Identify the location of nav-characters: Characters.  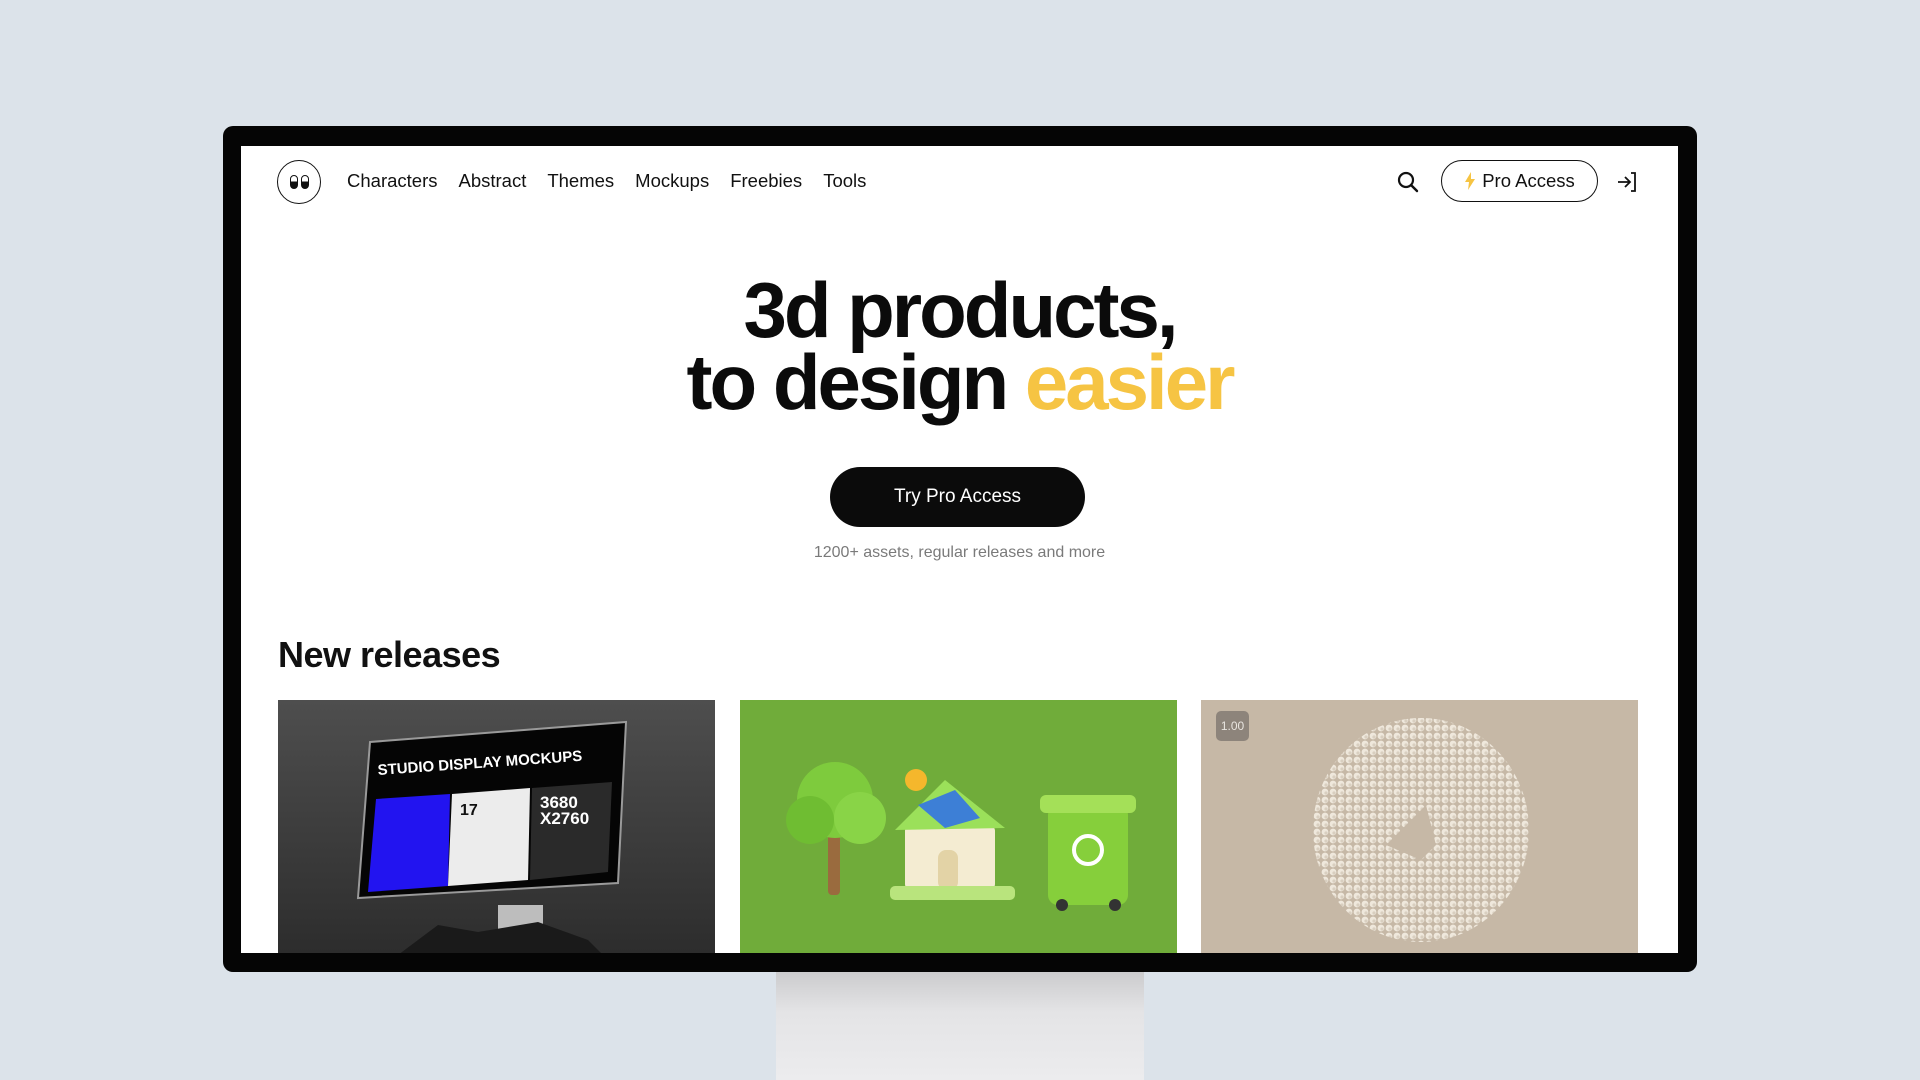
(392, 181).